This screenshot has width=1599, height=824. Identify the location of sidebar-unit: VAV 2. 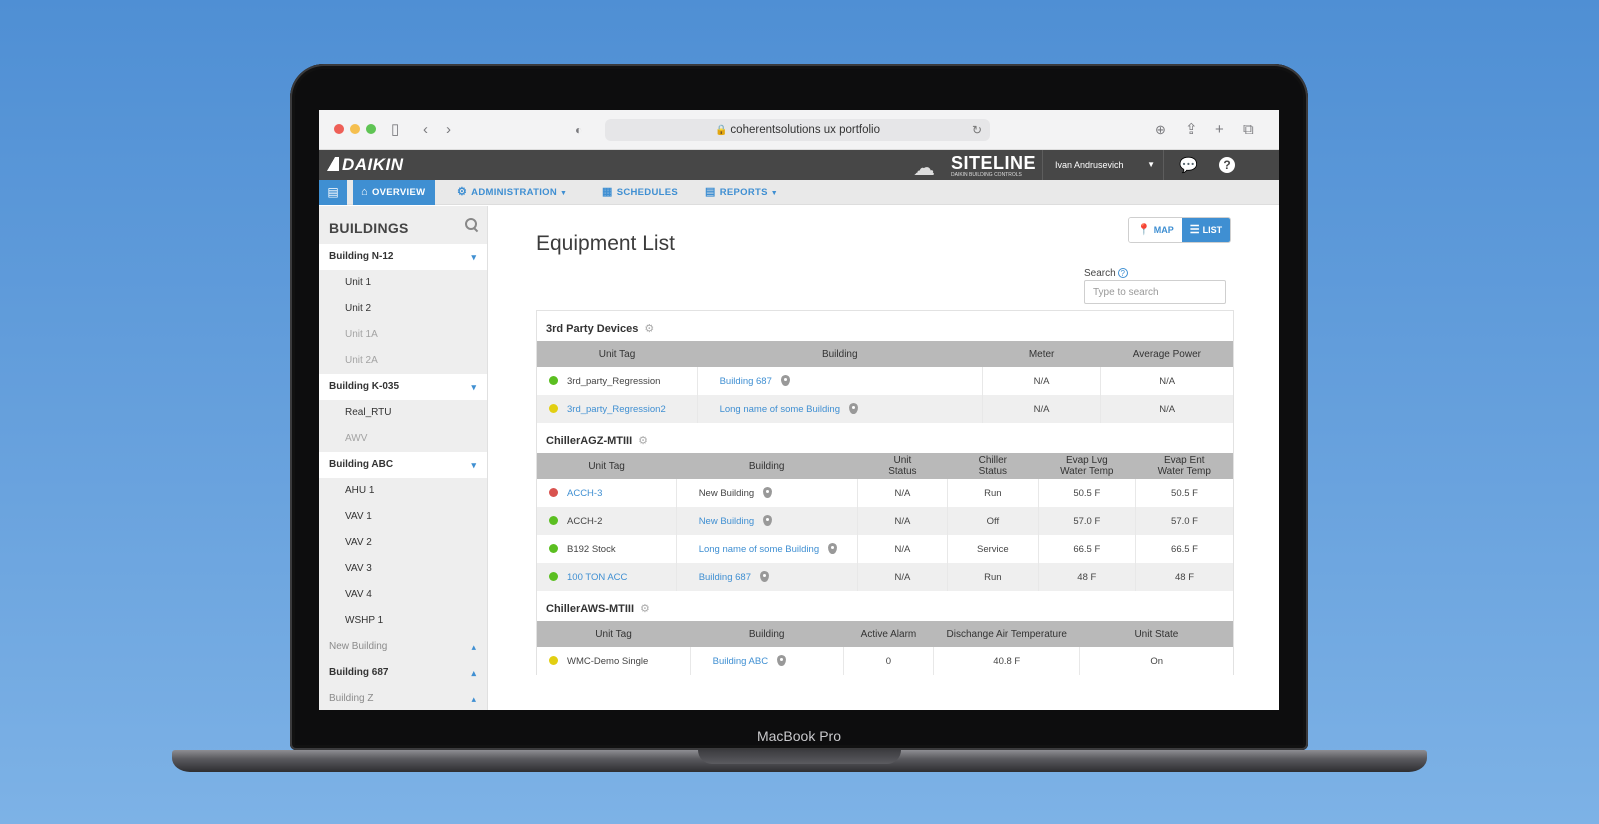
(403, 543).